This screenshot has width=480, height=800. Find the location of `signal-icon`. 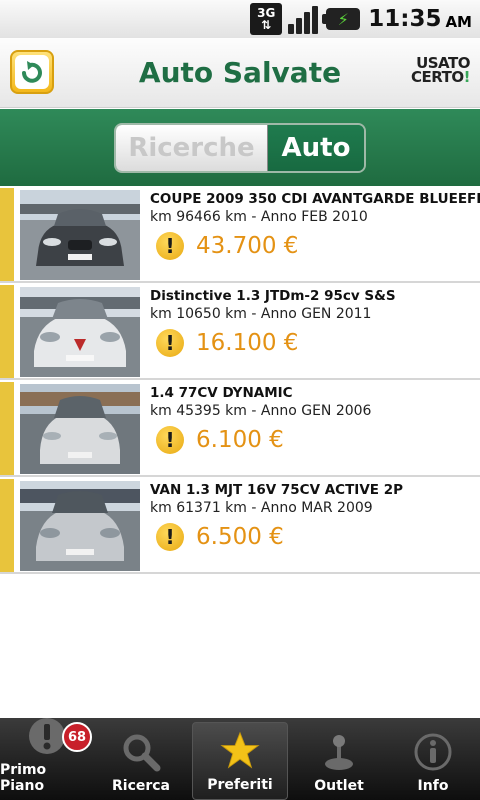

signal-icon is located at coordinates (303, 19).